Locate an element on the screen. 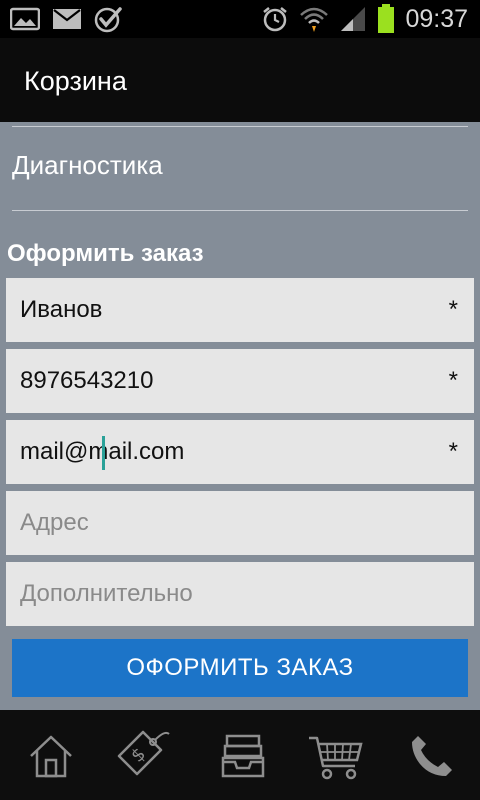  checkmark-icon is located at coordinates (108, 19).